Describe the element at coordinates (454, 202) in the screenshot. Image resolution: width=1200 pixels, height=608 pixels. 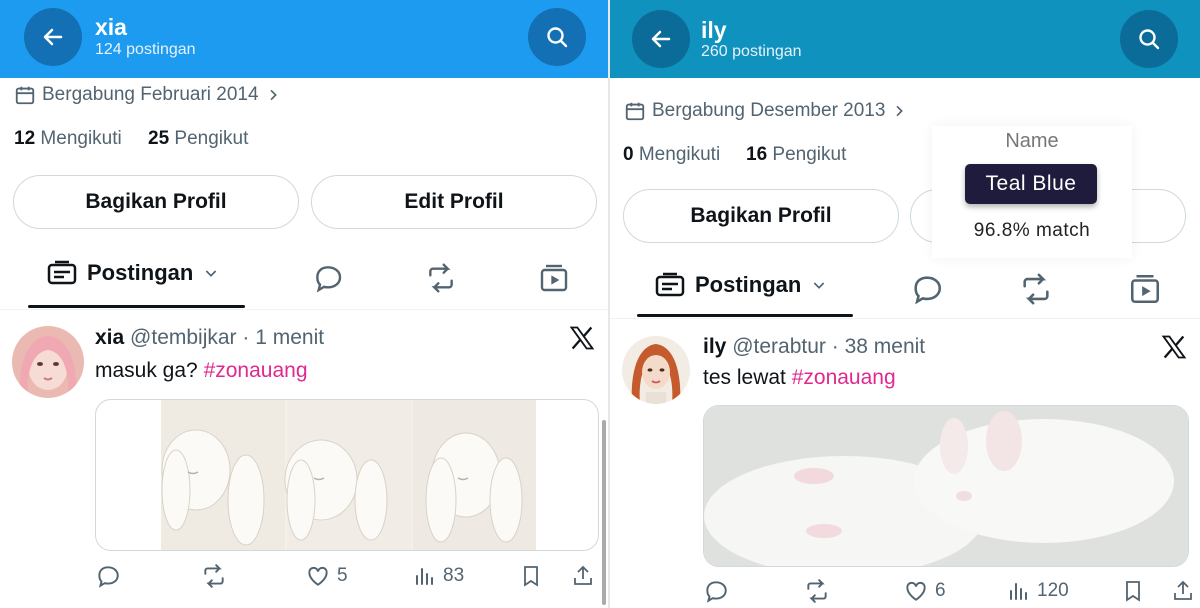
I see `edit-profile-button: Edit Profil` at that location.